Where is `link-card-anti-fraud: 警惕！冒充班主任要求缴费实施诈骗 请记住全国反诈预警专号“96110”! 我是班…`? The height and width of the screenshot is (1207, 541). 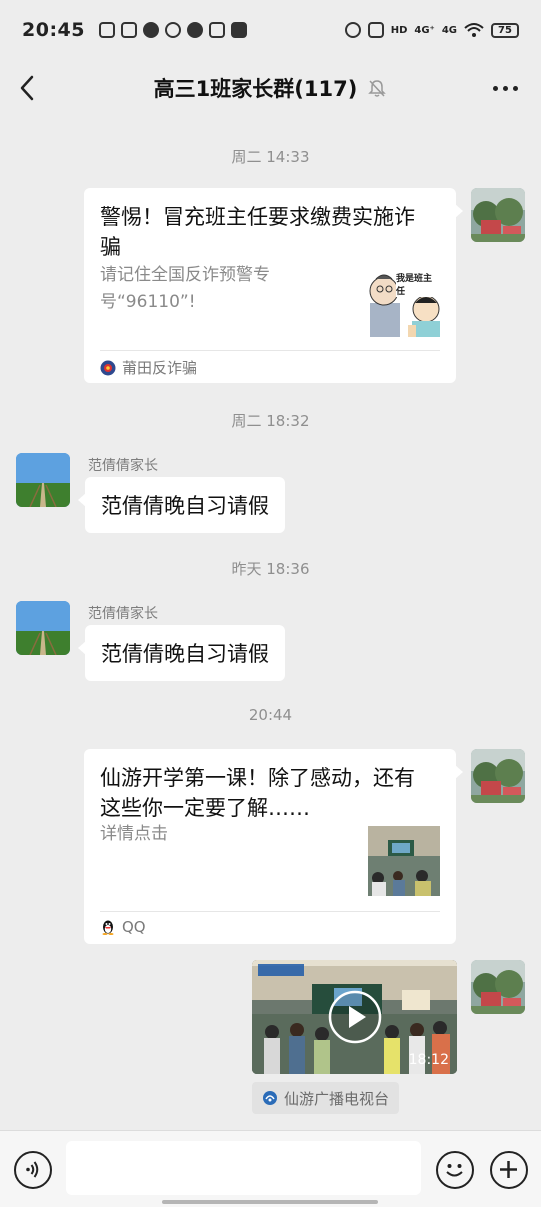 link-card-anti-fraud: 警惕！冒充班主任要求缴费实施诈骗 请记住全国反诈预警专号“96110”! 我是班… is located at coordinates (273, 285).